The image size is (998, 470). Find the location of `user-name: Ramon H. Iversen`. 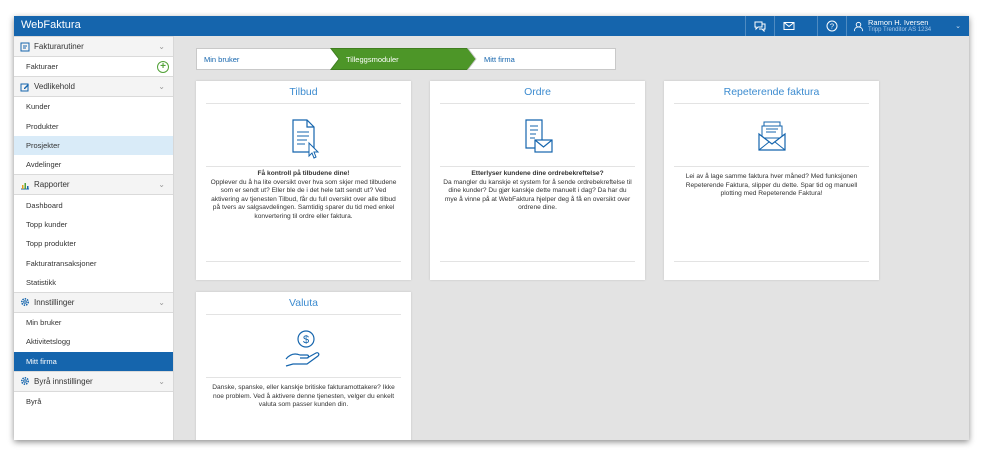

user-name: Ramon H. Iversen is located at coordinates (898, 22).